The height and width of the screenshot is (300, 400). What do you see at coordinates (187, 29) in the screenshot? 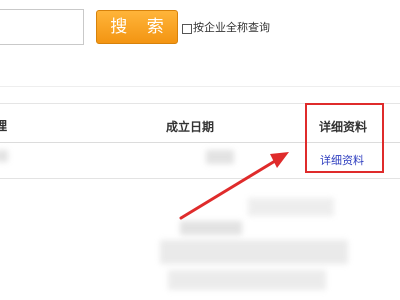
I see `full-name-query-checkbox` at bounding box center [187, 29].